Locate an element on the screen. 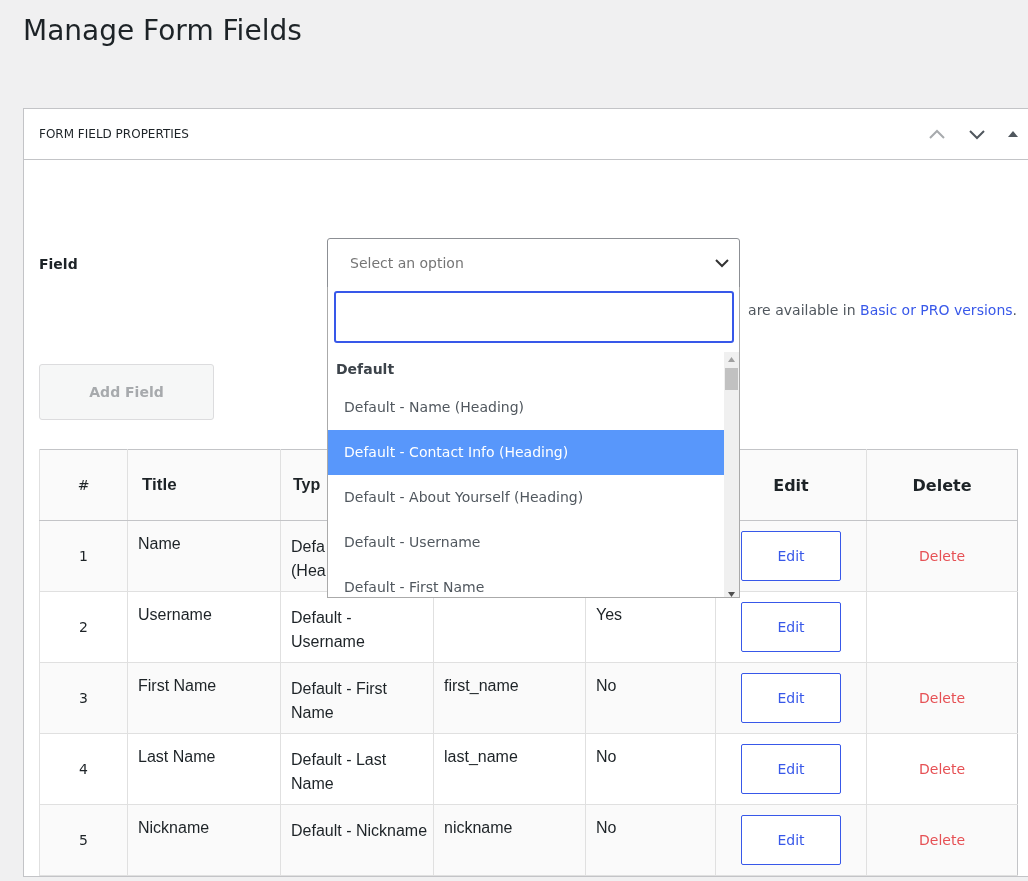  dropdown-option: Default - First Name is located at coordinates (526, 581).